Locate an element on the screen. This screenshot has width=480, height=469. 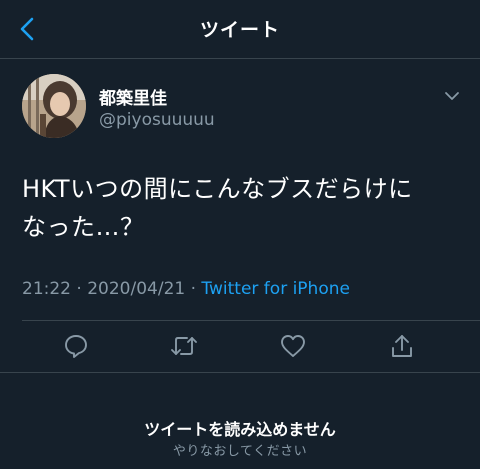
tweet-date: 2020/04/21 is located at coordinates (136, 289).